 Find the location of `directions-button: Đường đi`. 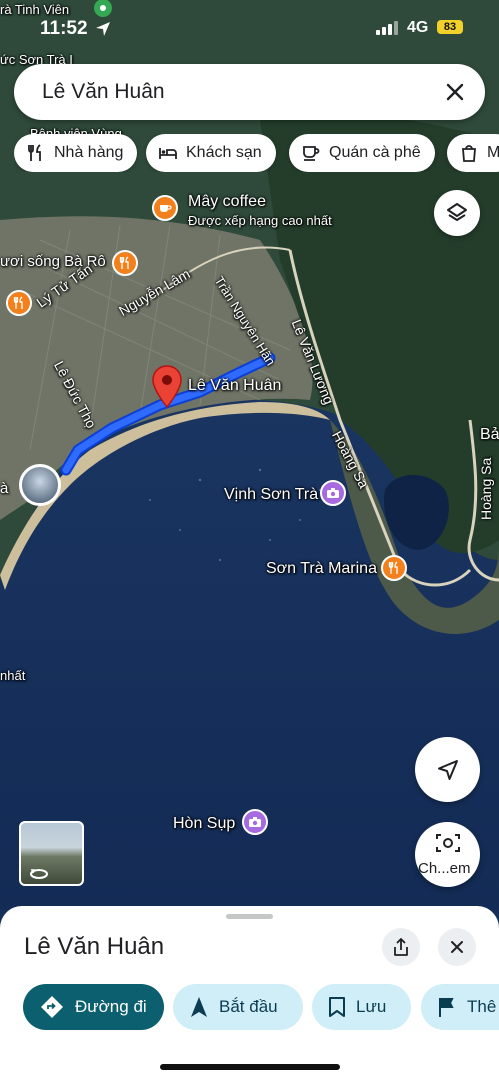

directions-button: Đường đi is located at coordinates (93, 1007).